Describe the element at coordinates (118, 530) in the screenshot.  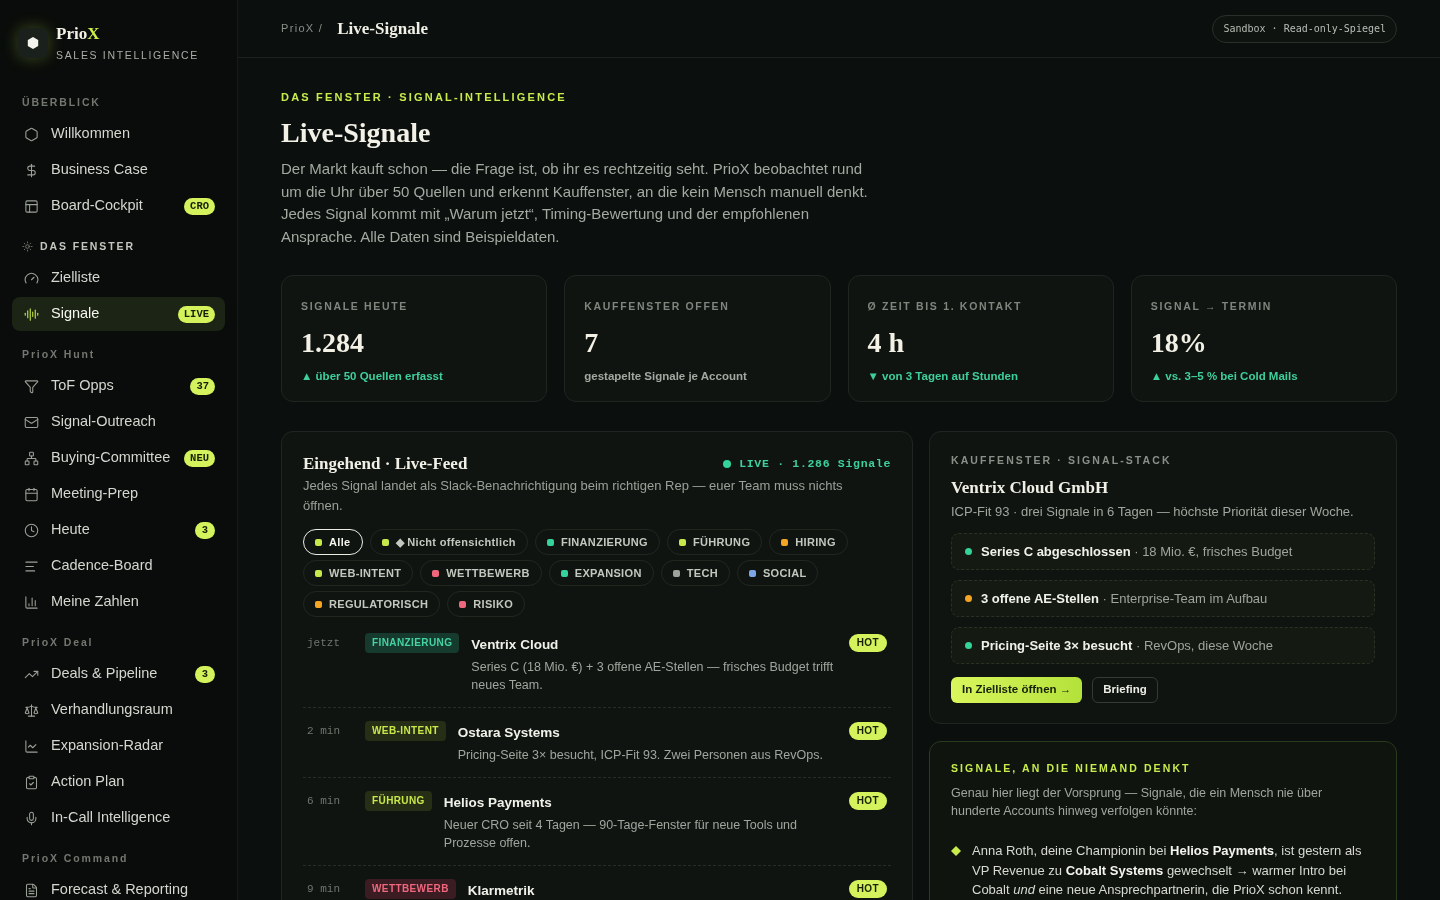
I see `nav-item: Heute 3` at that location.